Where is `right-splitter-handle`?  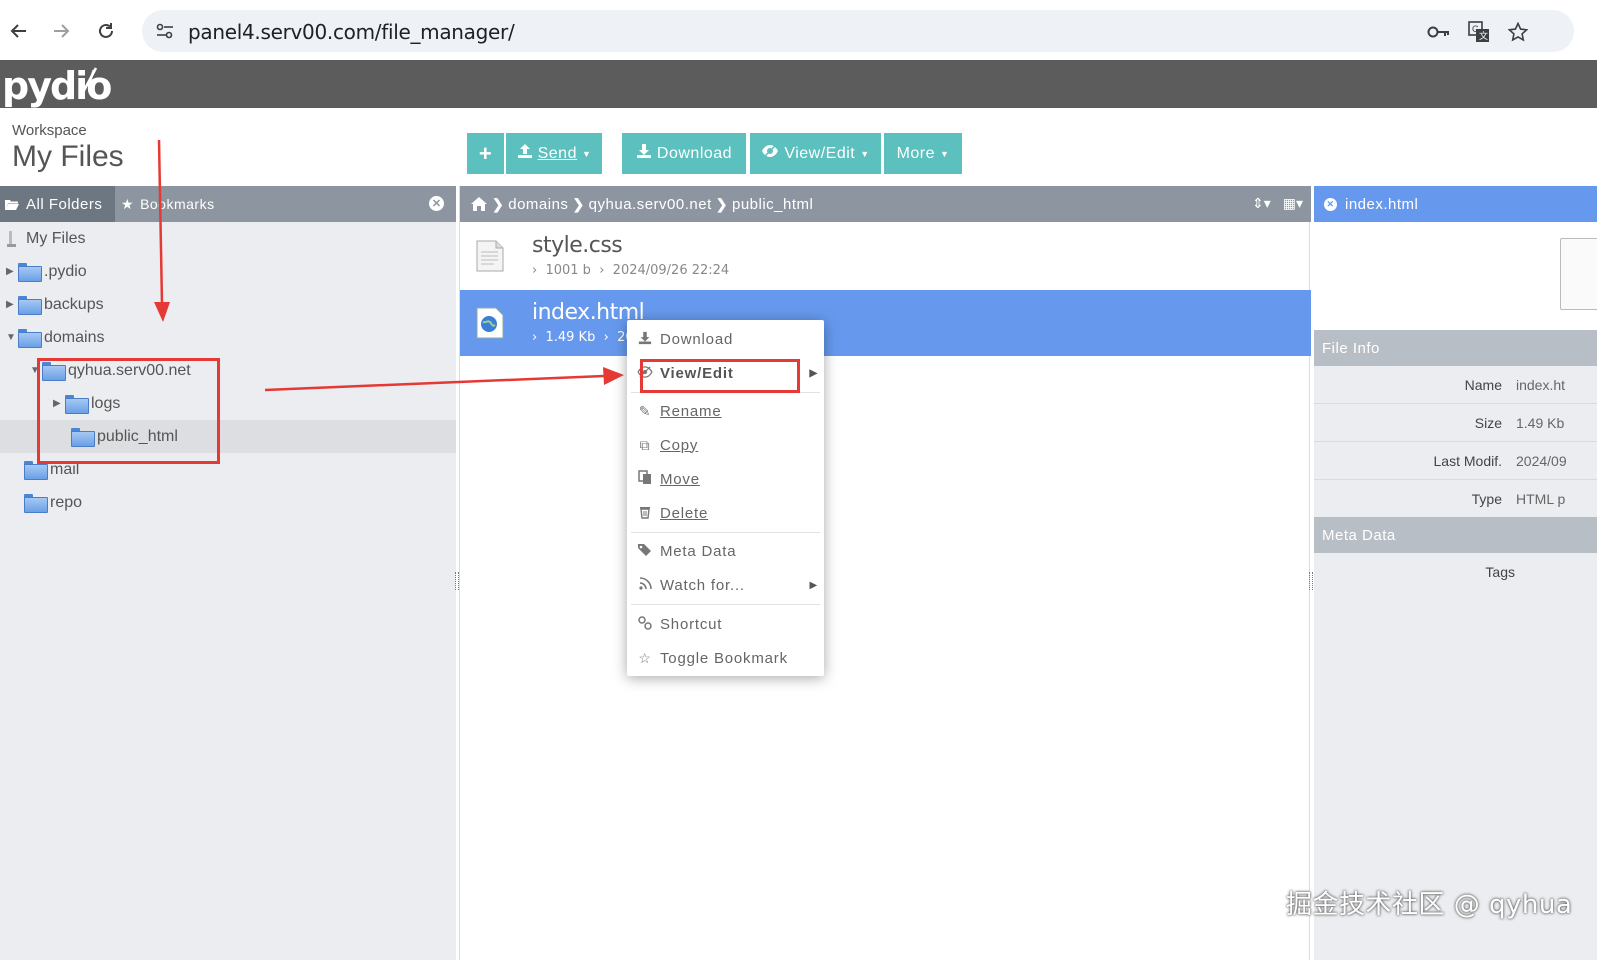 right-splitter-handle is located at coordinates (1311, 581).